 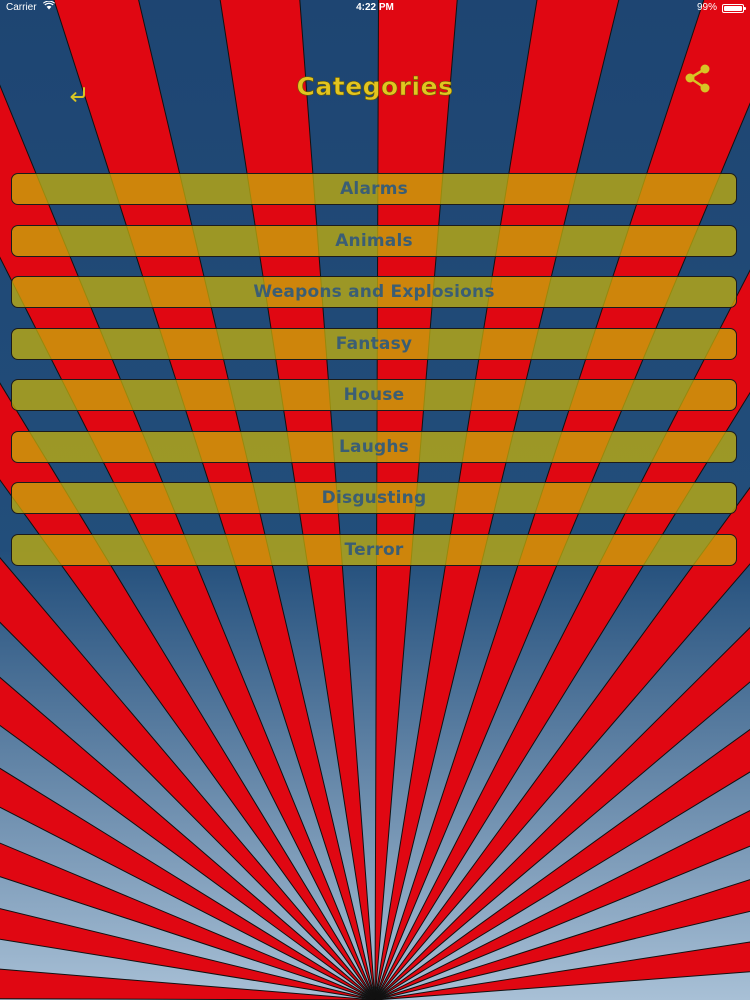 I want to click on category-label: Terror, so click(x=374, y=549).